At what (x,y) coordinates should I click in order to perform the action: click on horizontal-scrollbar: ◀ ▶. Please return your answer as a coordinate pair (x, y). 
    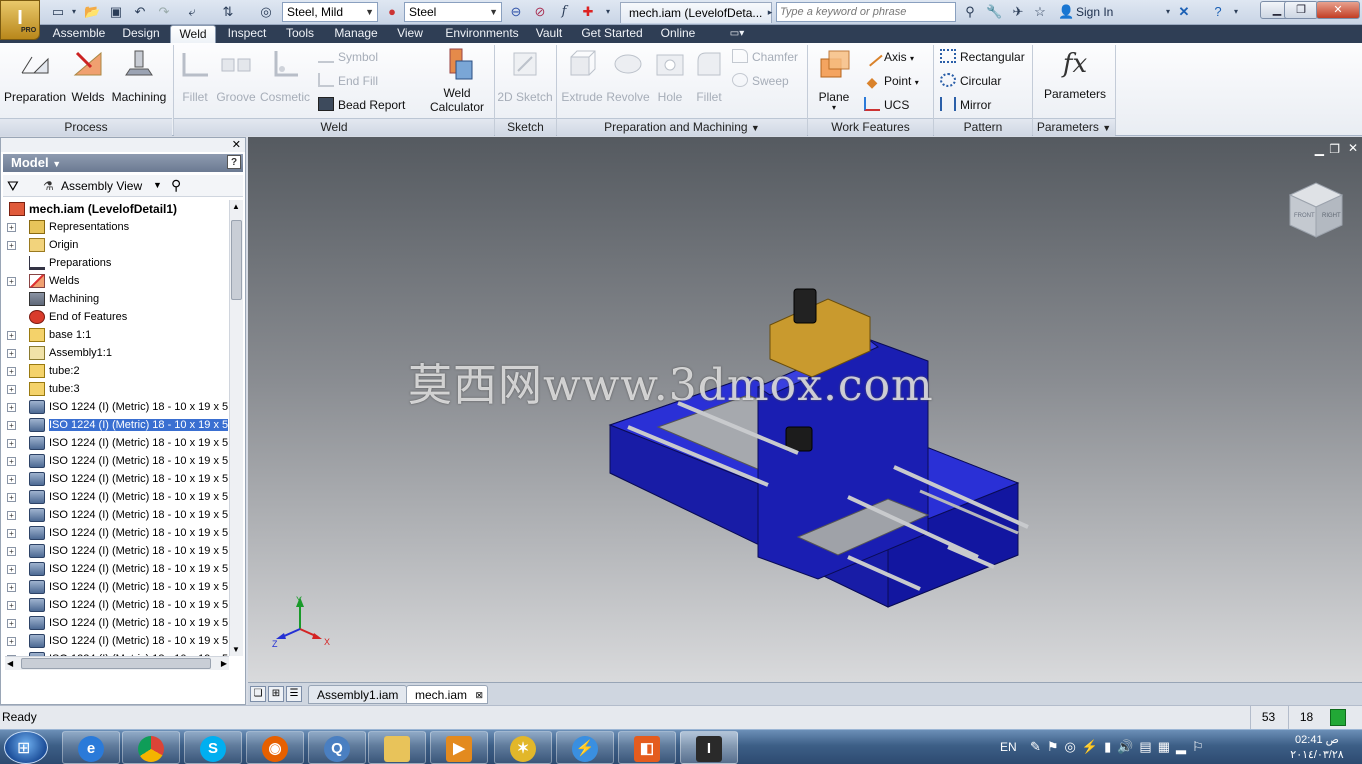
    Looking at the image, I should click on (117, 663).